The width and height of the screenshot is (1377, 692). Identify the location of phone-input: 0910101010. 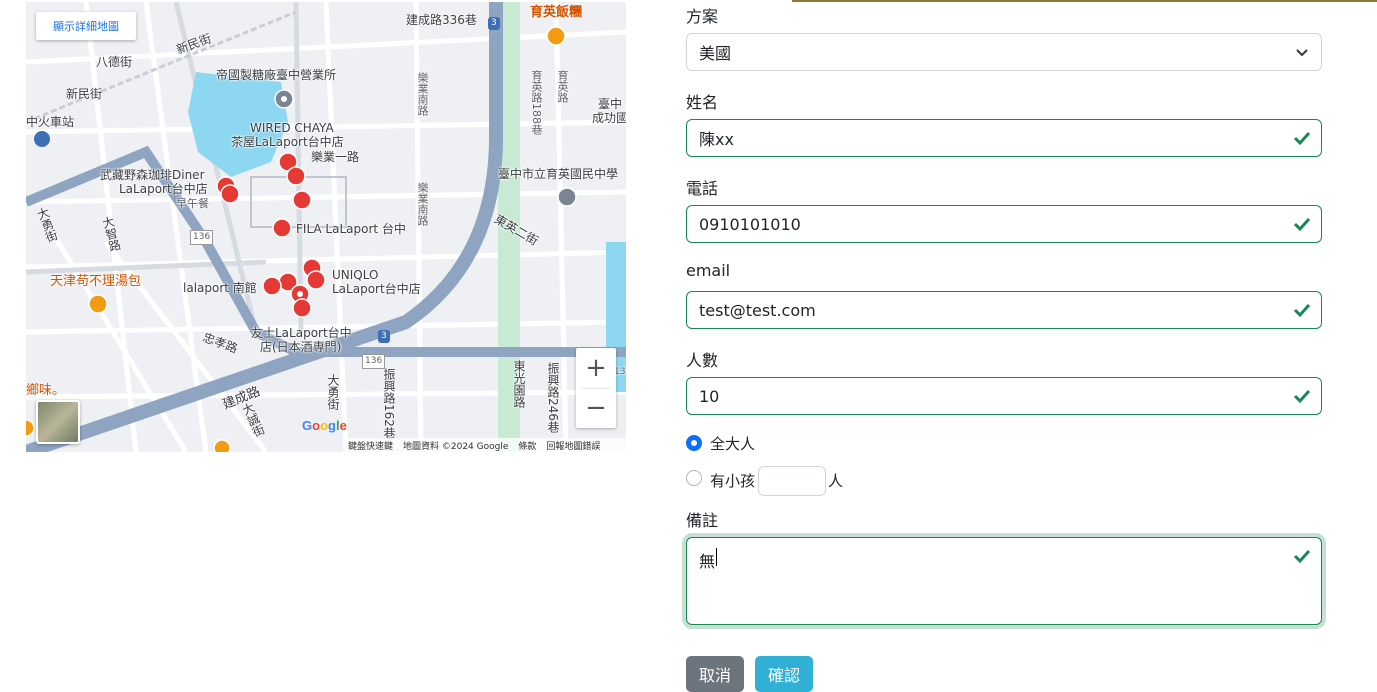
(1004, 224).